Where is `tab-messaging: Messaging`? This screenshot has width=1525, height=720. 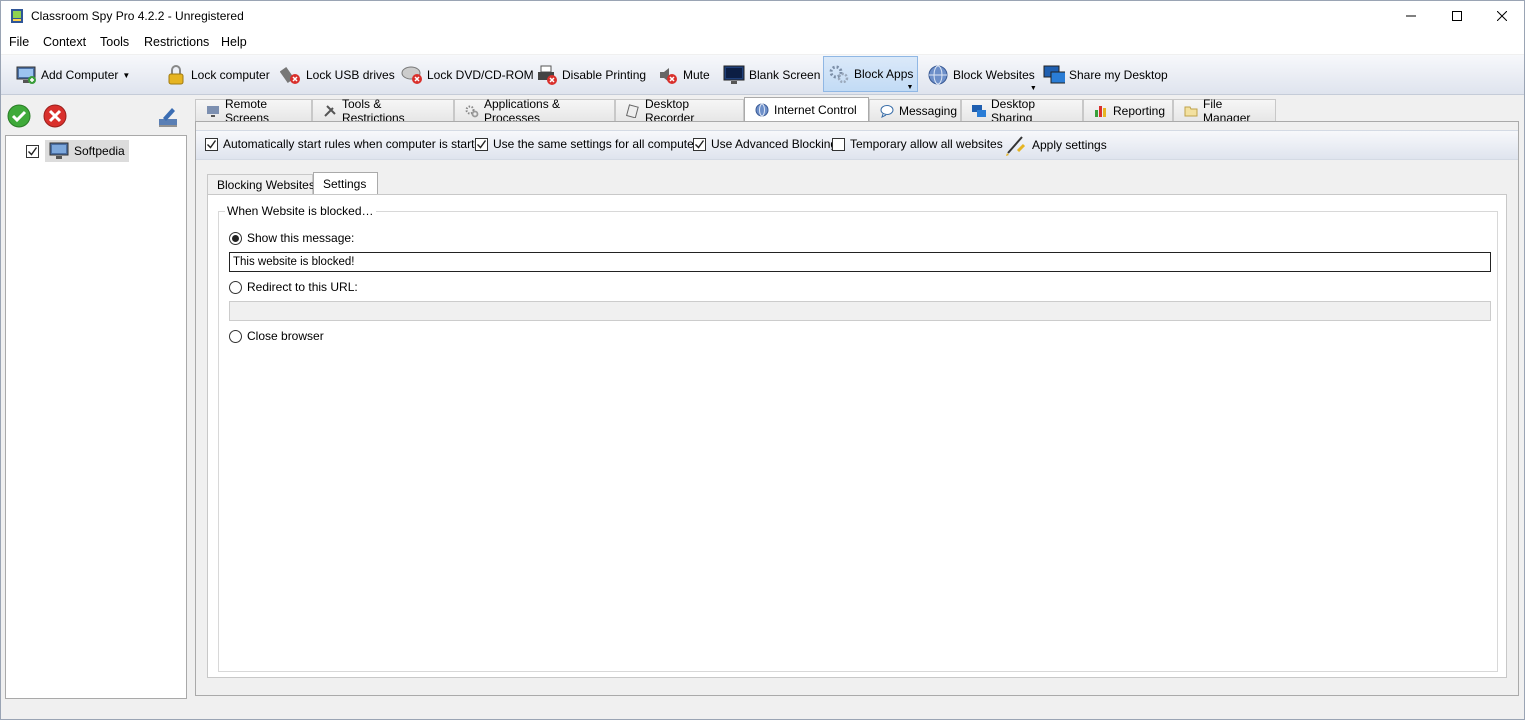 tab-messaging: Messaging is located at coordinates (915, 110).